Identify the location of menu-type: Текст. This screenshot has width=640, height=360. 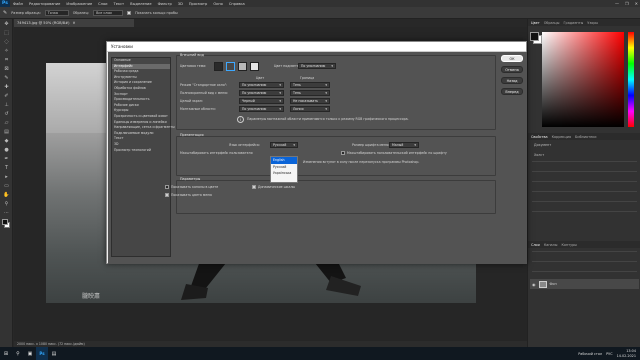
(119, 4).